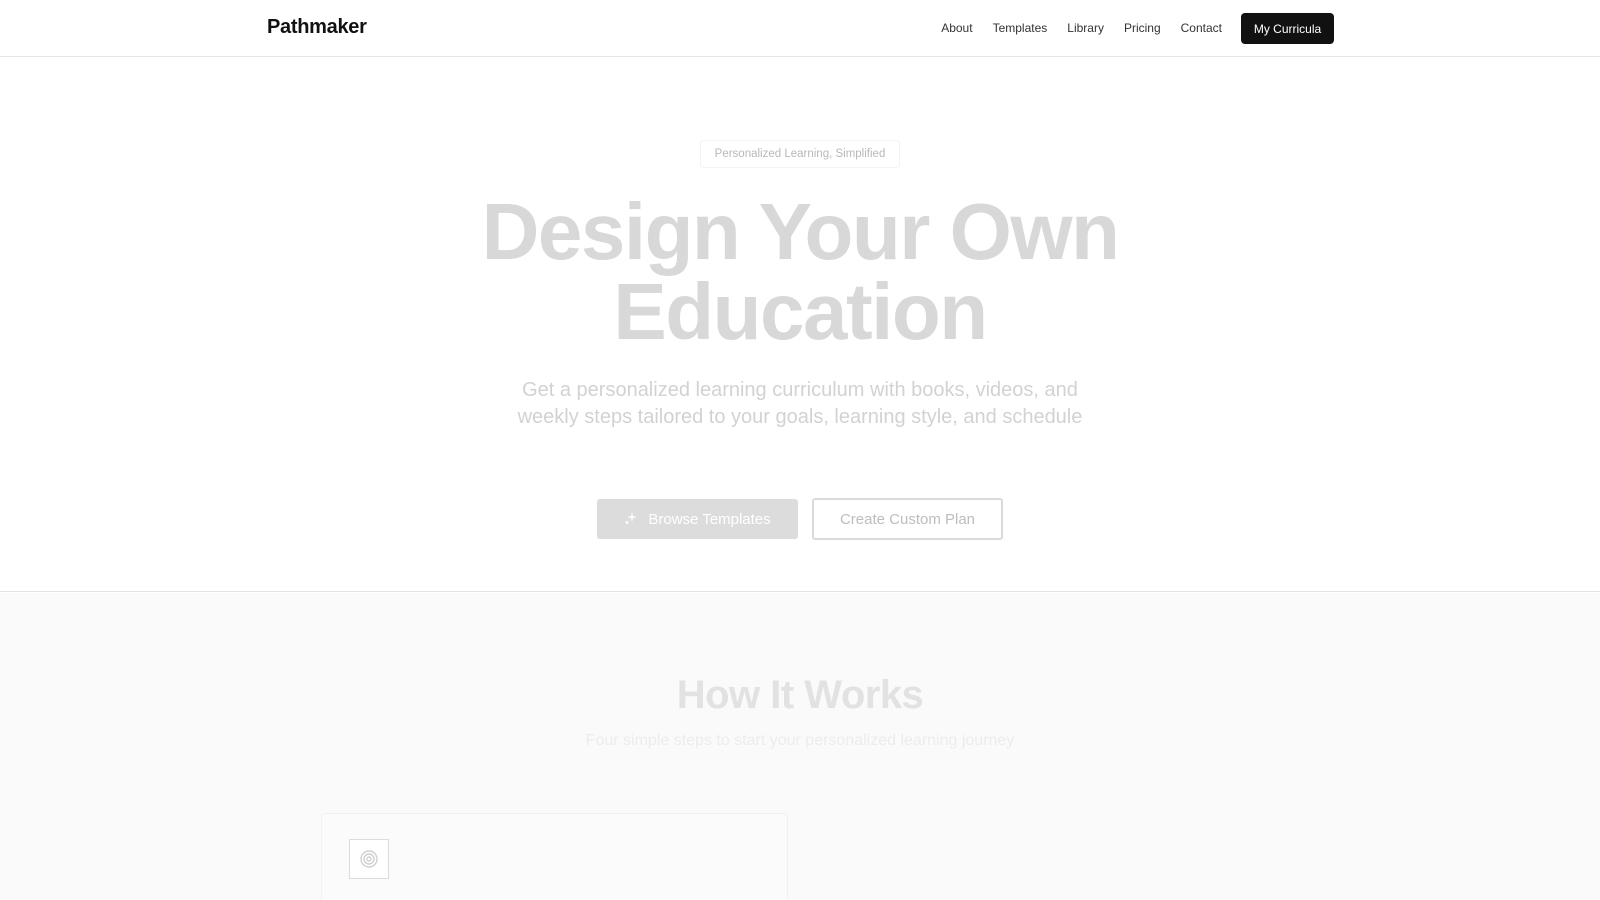  I want to click on nav-link-about: About, so click(956, 28).